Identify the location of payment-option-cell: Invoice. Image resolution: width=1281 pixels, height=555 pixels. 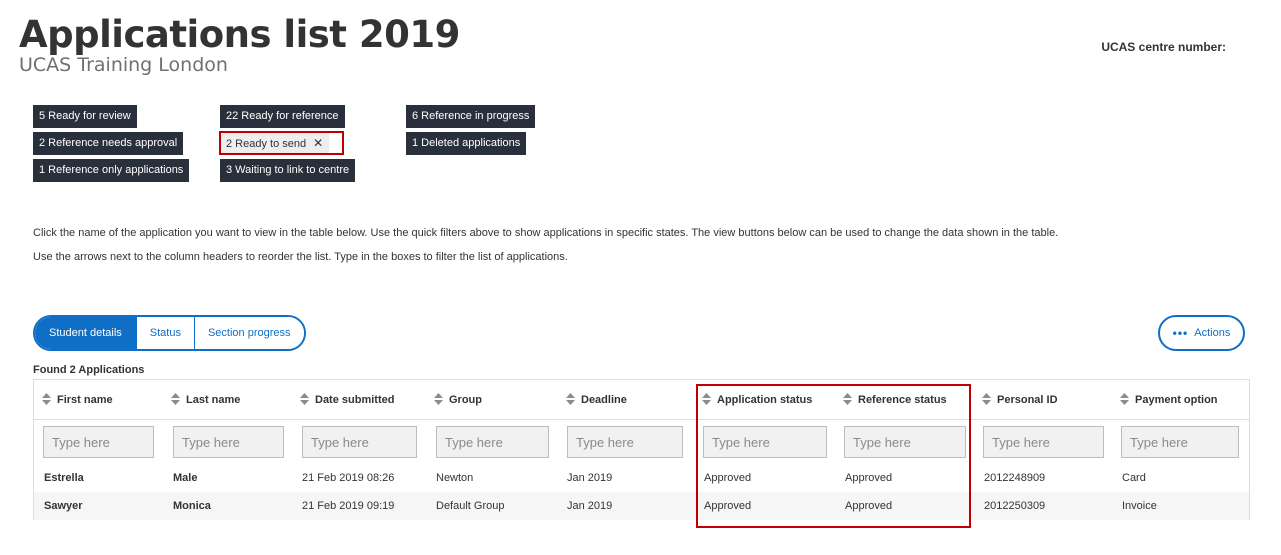
(1139, 506).